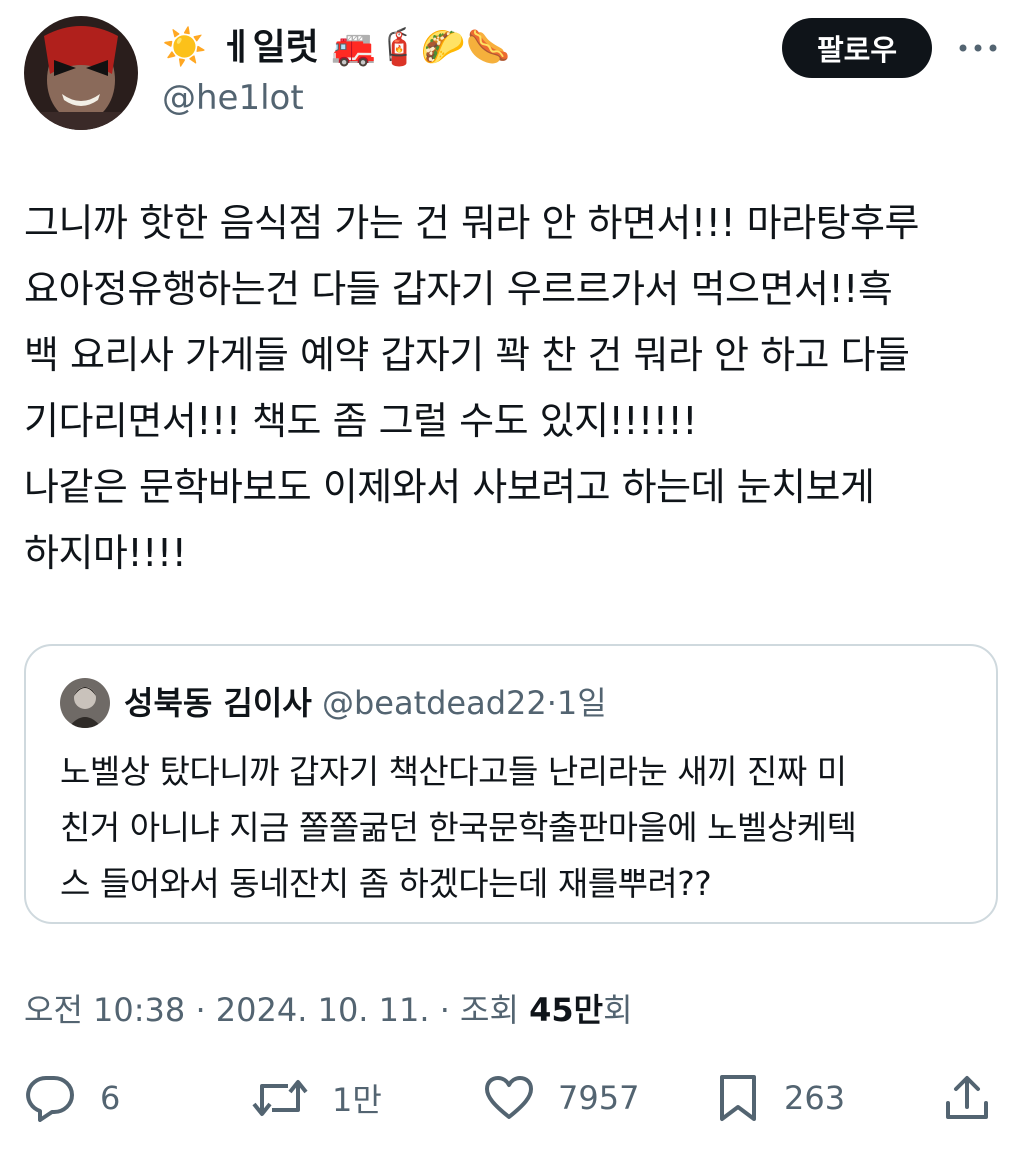 This screenshot has height=1157, width=1024. Describe the element at coordinates (50, 1099) in the screenshot. I see `reply-icon` at that location.